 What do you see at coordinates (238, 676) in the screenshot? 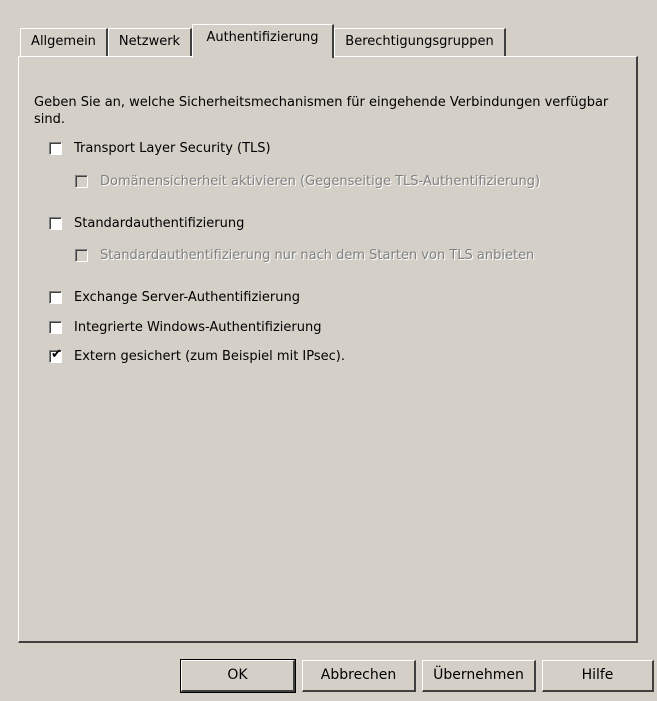
I see `ok-button: OK` at bounding box center [238, 676].